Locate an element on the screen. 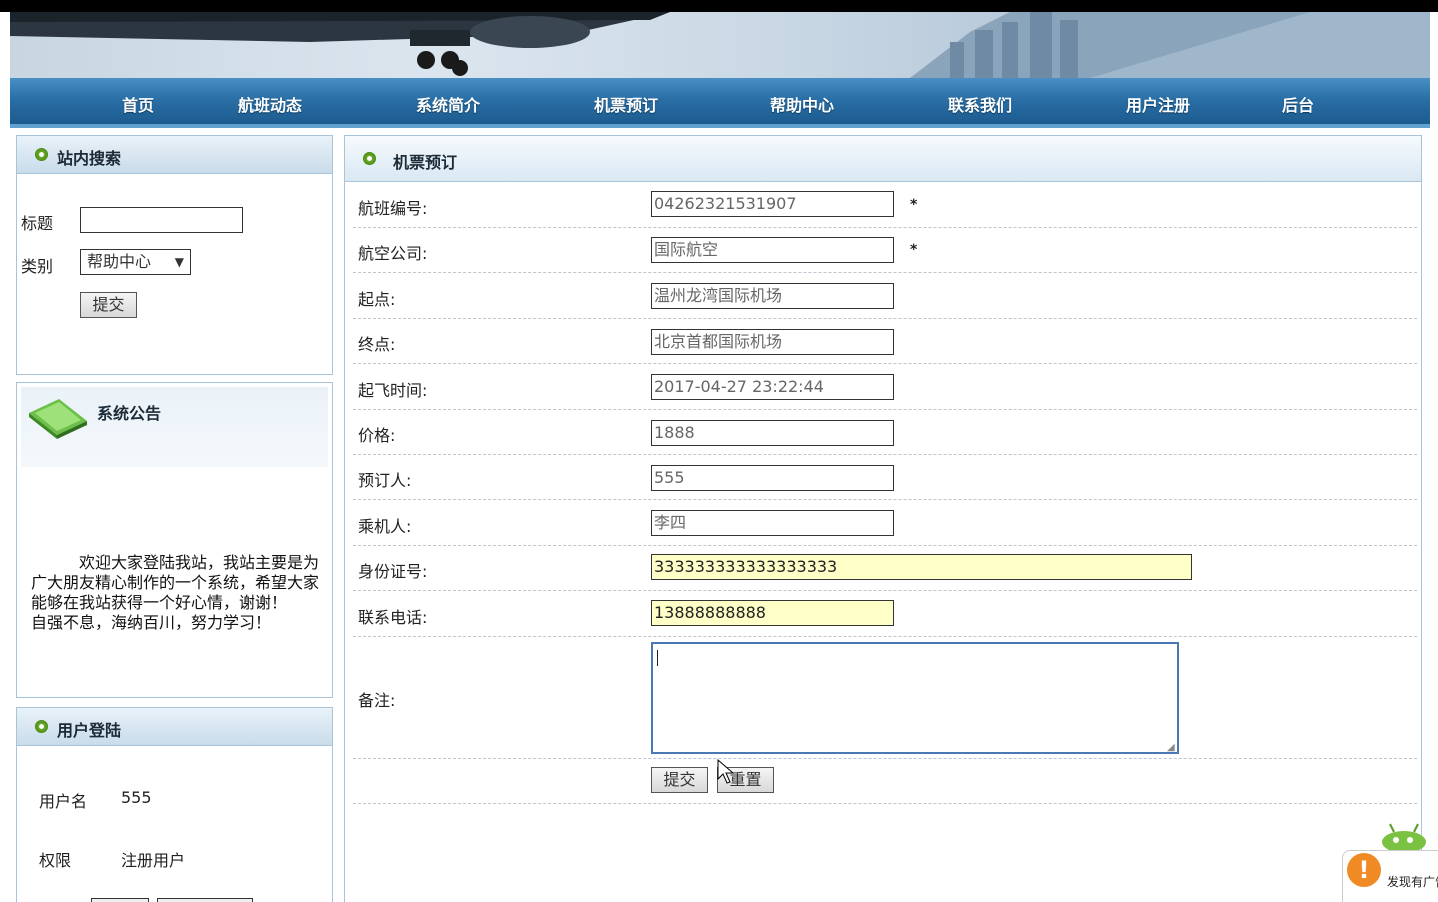 The width and height of the screenshot is (1438, 902). id-number-input: 333333333333333333 is located at coordinates (921, 567).